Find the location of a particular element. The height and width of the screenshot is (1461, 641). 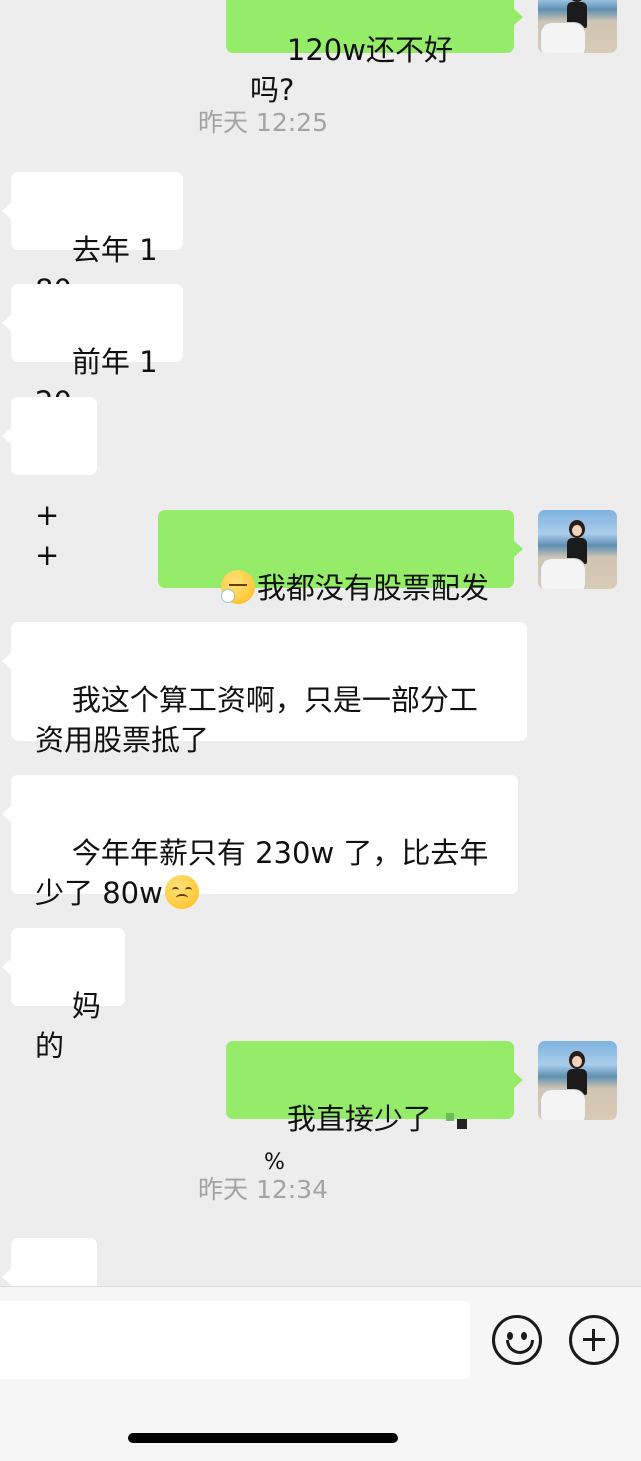

message-text: 我都没有股票配发 is located at coordinates (372, 588).